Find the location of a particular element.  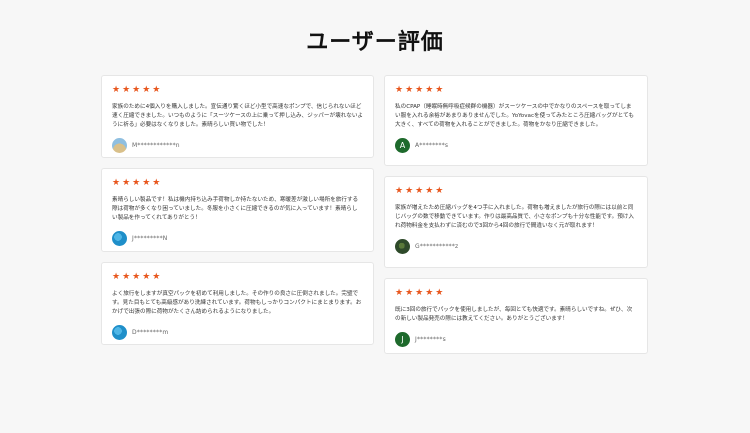

page-title: ユーザー評価 is located at coordinates (375, 42).